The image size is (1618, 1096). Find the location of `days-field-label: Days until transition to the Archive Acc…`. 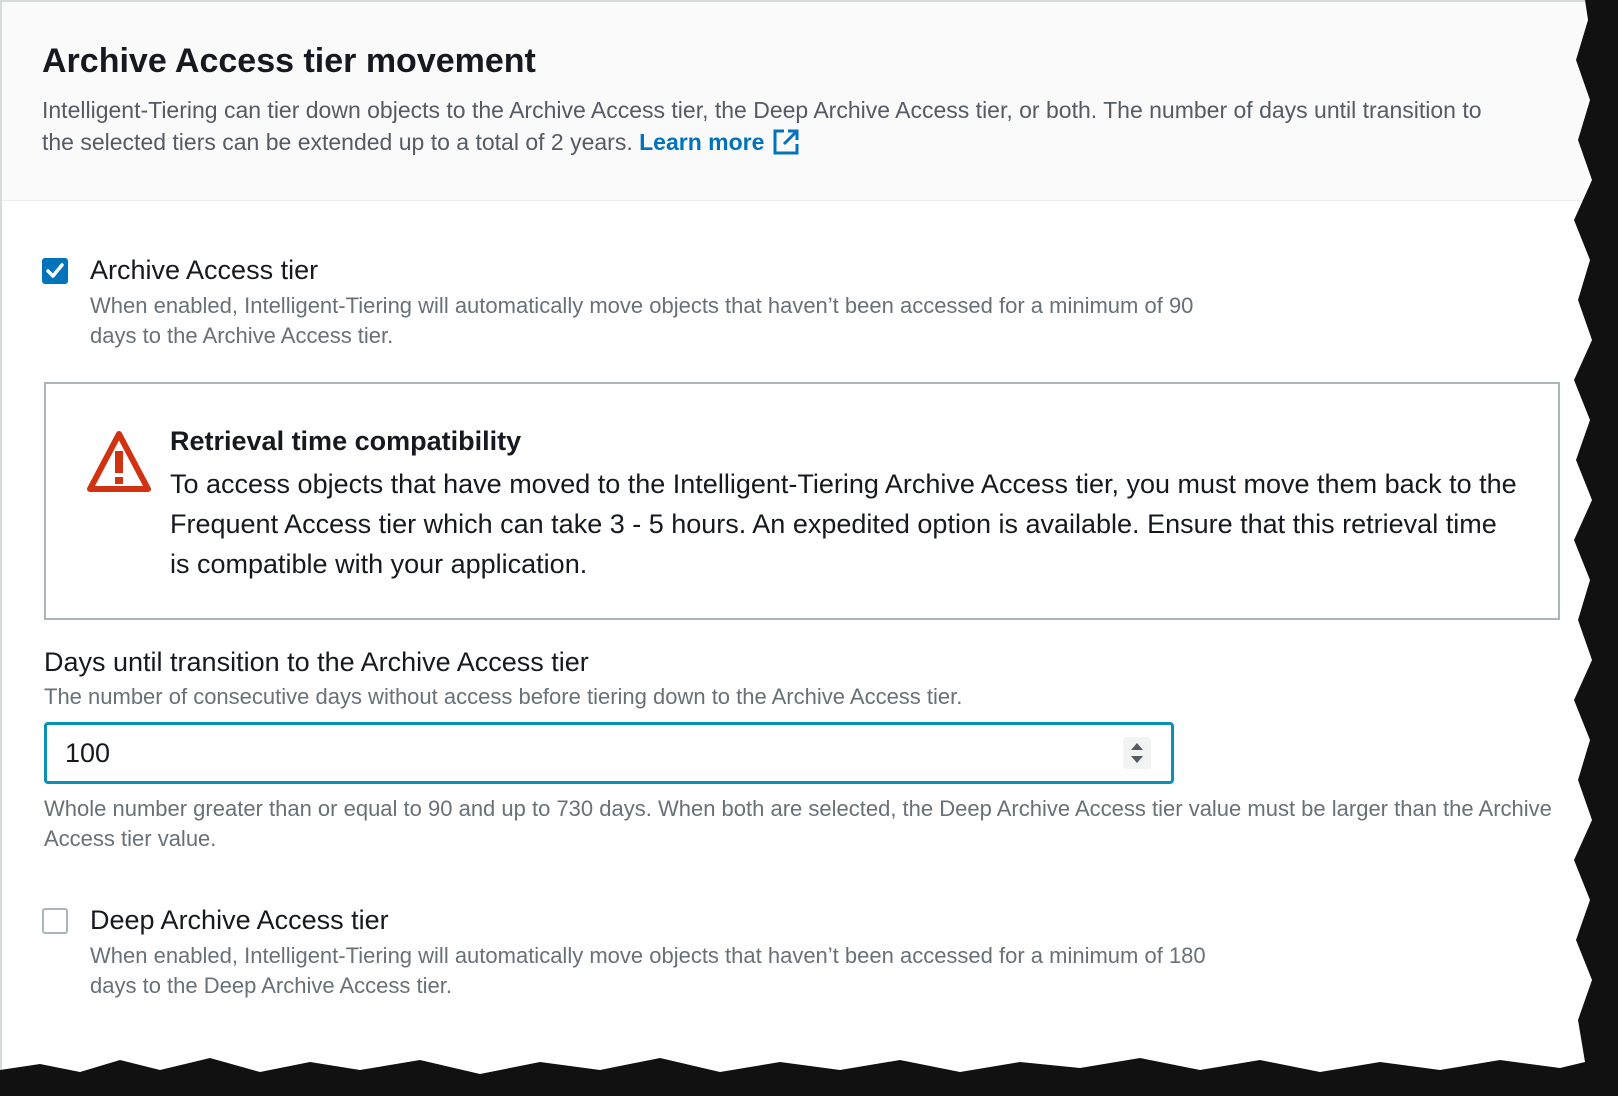

days-field-label: Days until transition to the Archive Acc… is located at coordinates (316, 662).